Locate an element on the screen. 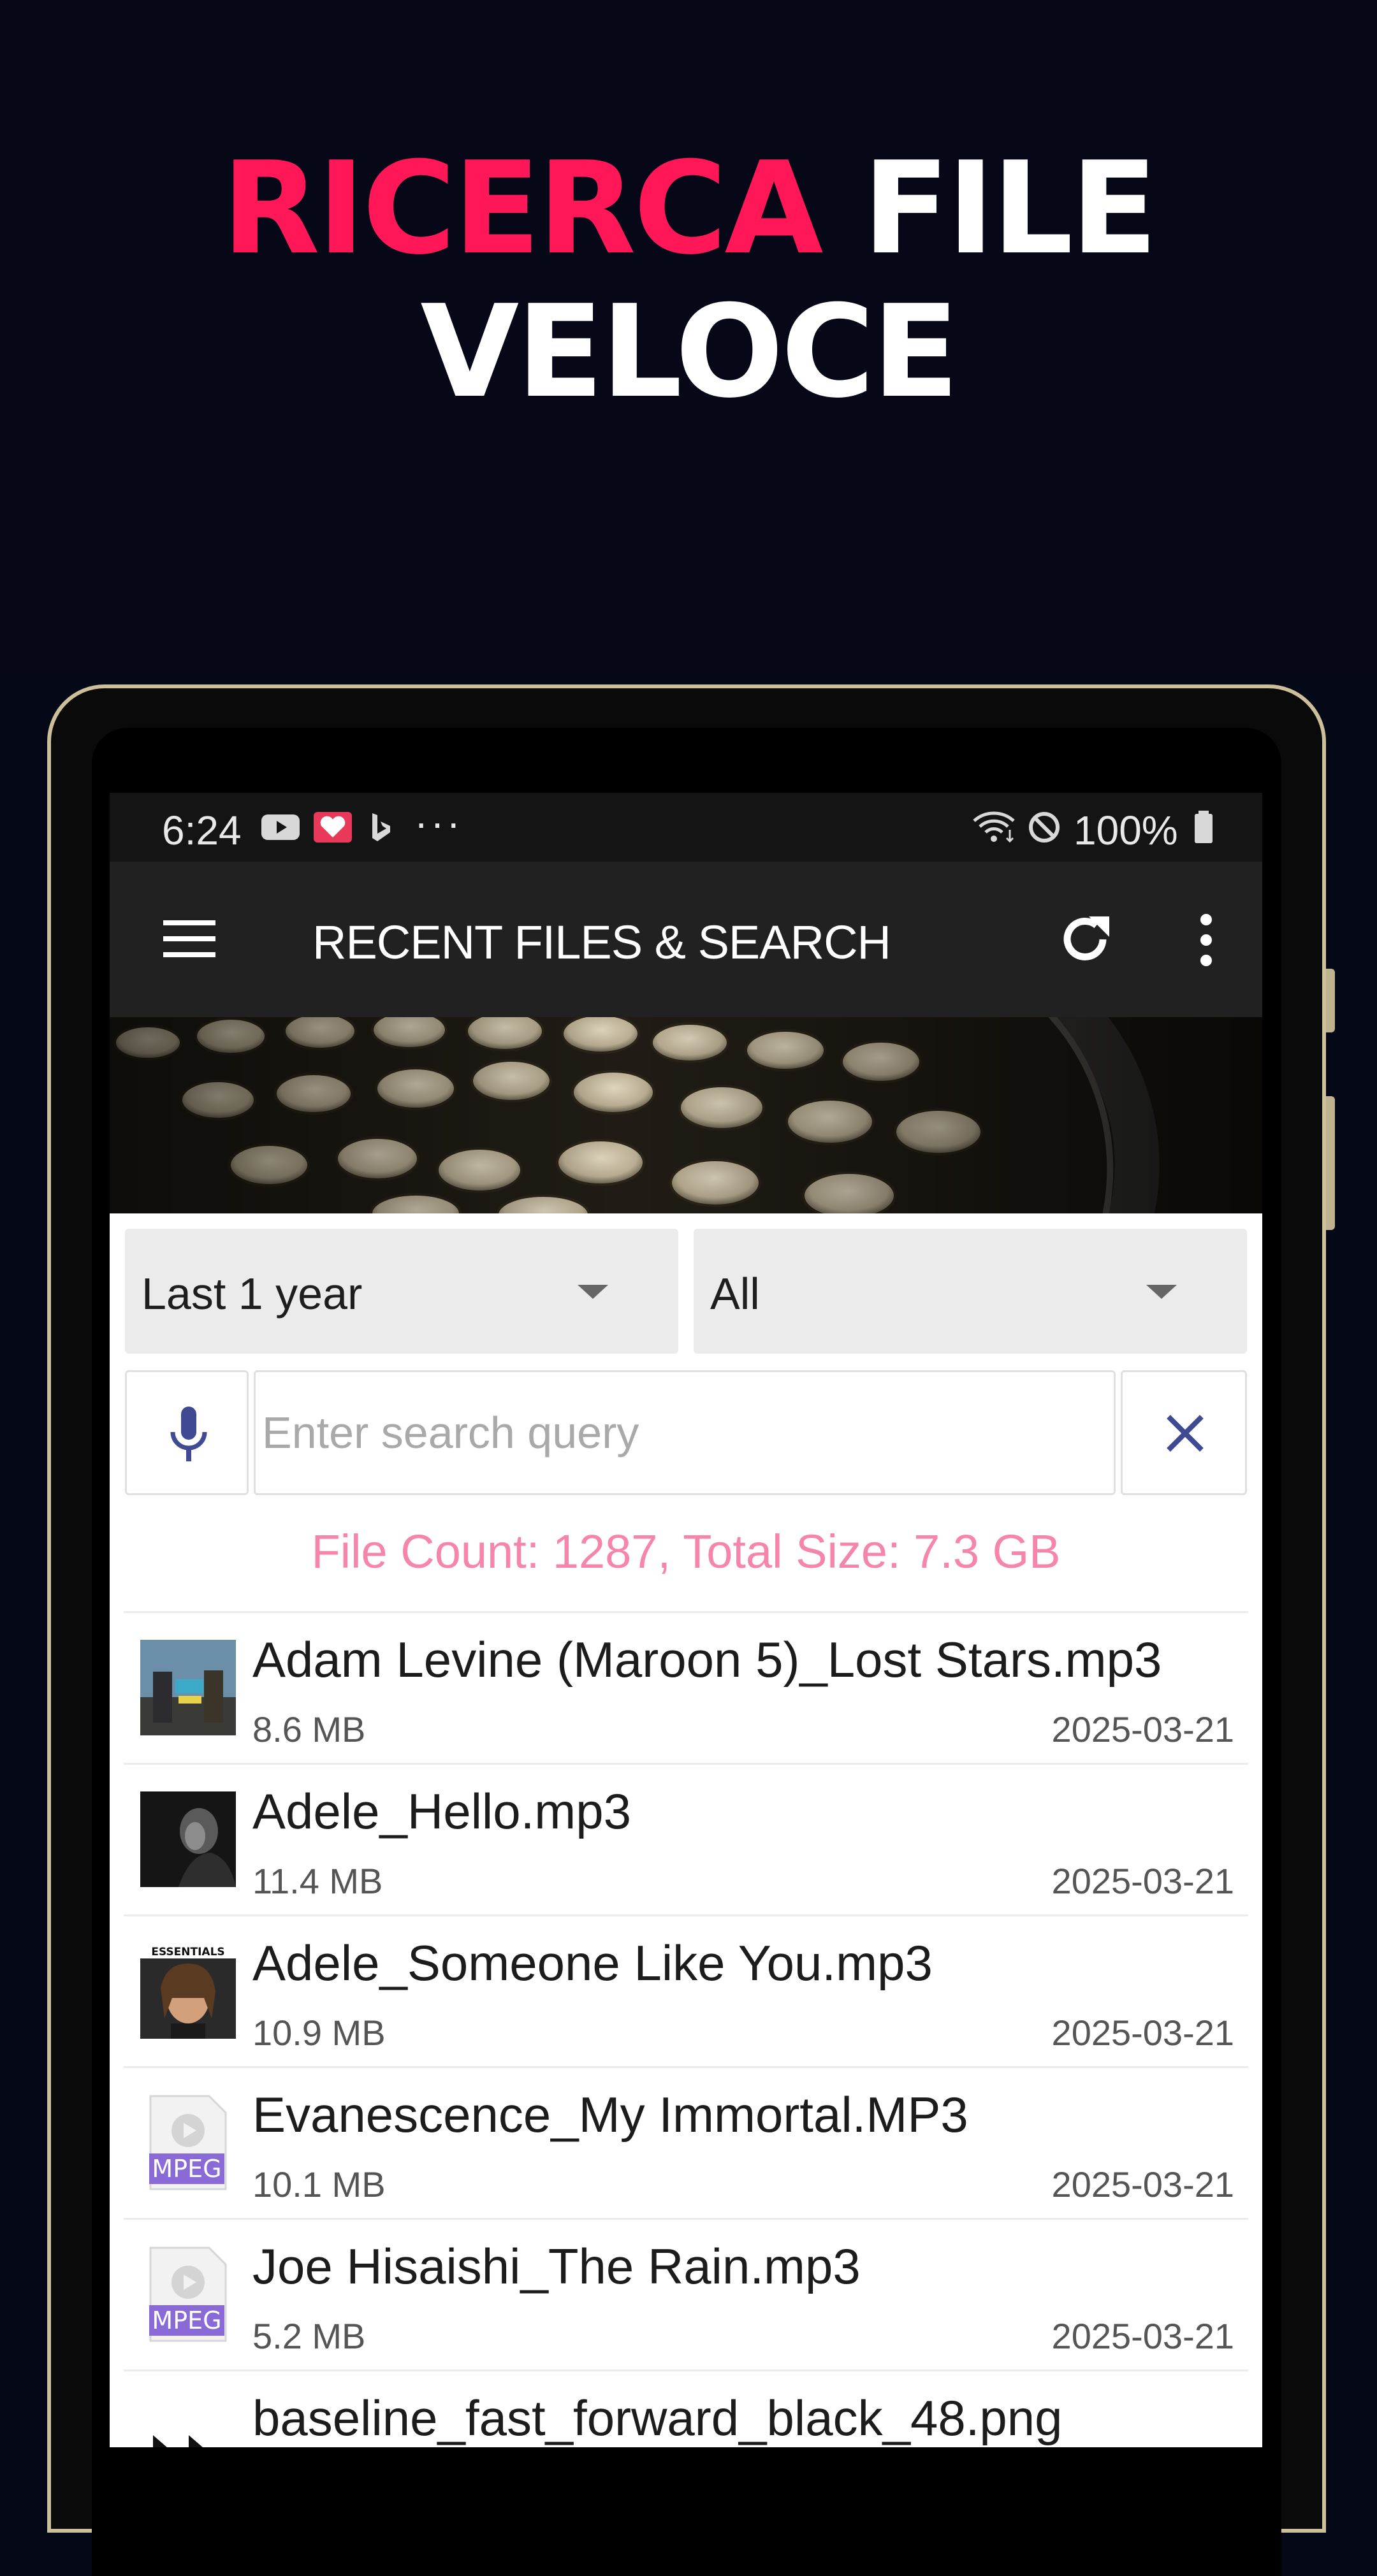  battery-icon is located at coordinates (1204, 827).